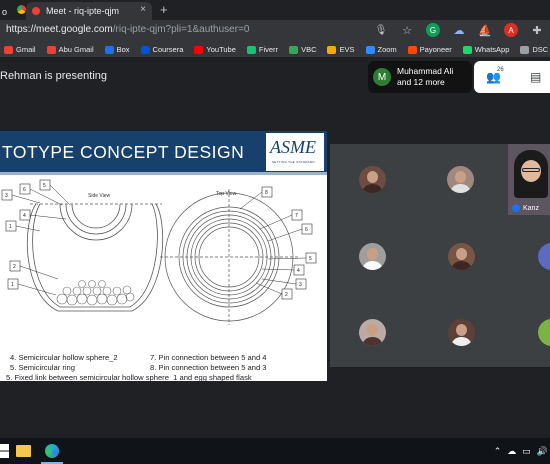 This screenshot has height=464, width=550. Describe the element at coordinates (525, 208) in the screenshot. I see `camera-name: Kanz` at that location.